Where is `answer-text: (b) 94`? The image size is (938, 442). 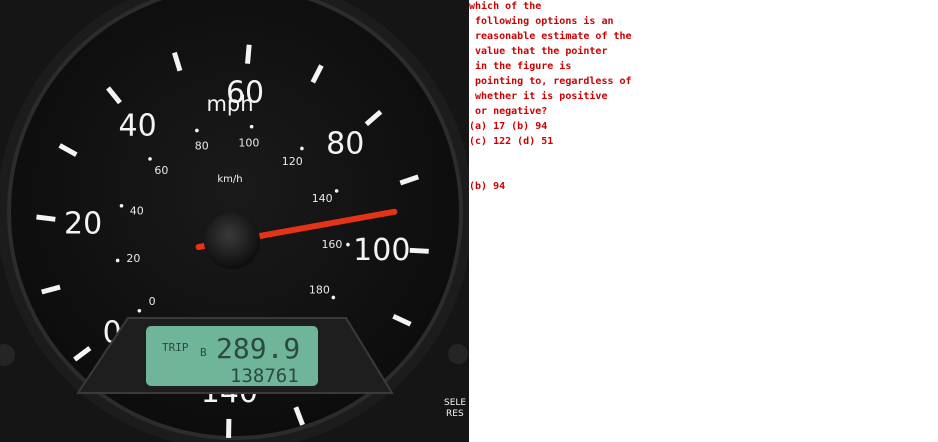 answer-text: (b) 94 is located at coordinates (487, 186).